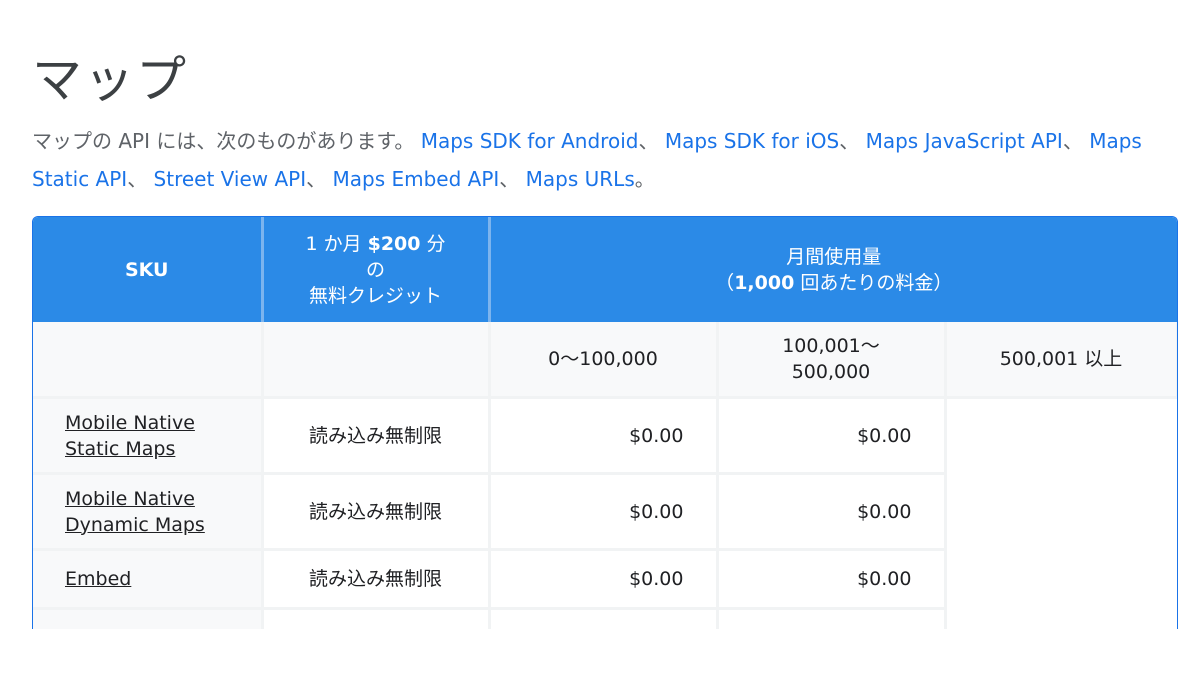  Describe the element at coordinates (135, 512) in the screenshot. I see `sku-link-mobile-native-dynamic-maps: Mobile Native Dynamic Maps` at that location.